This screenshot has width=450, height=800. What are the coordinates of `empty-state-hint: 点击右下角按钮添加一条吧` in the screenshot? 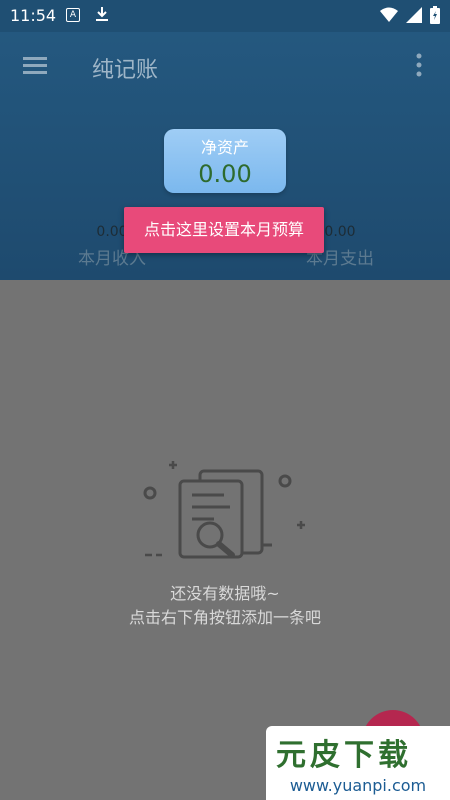 It's located at (224, 617).